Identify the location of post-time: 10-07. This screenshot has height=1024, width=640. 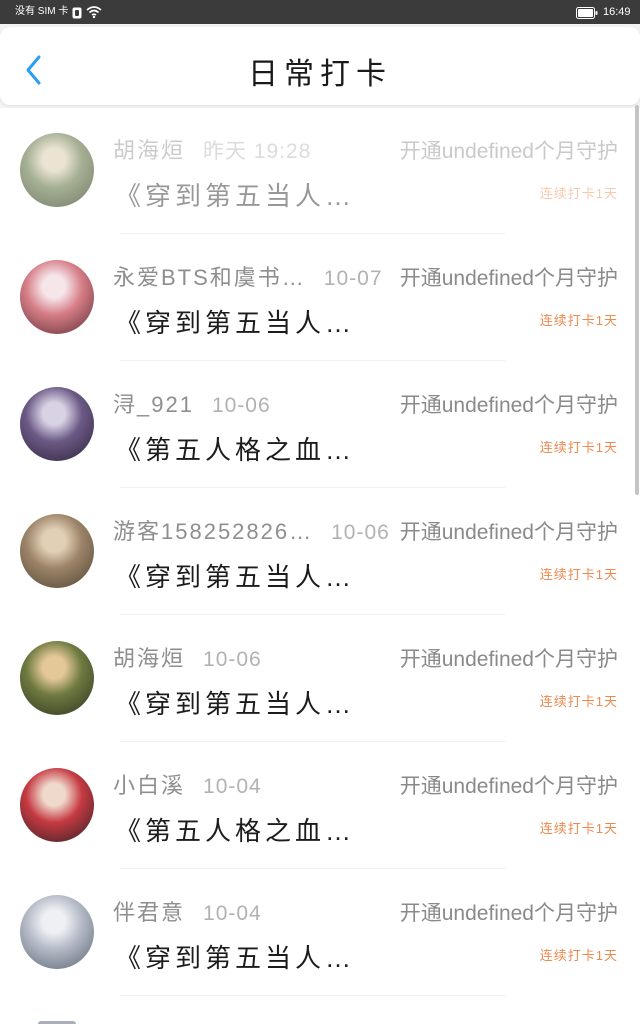
(353, 278).